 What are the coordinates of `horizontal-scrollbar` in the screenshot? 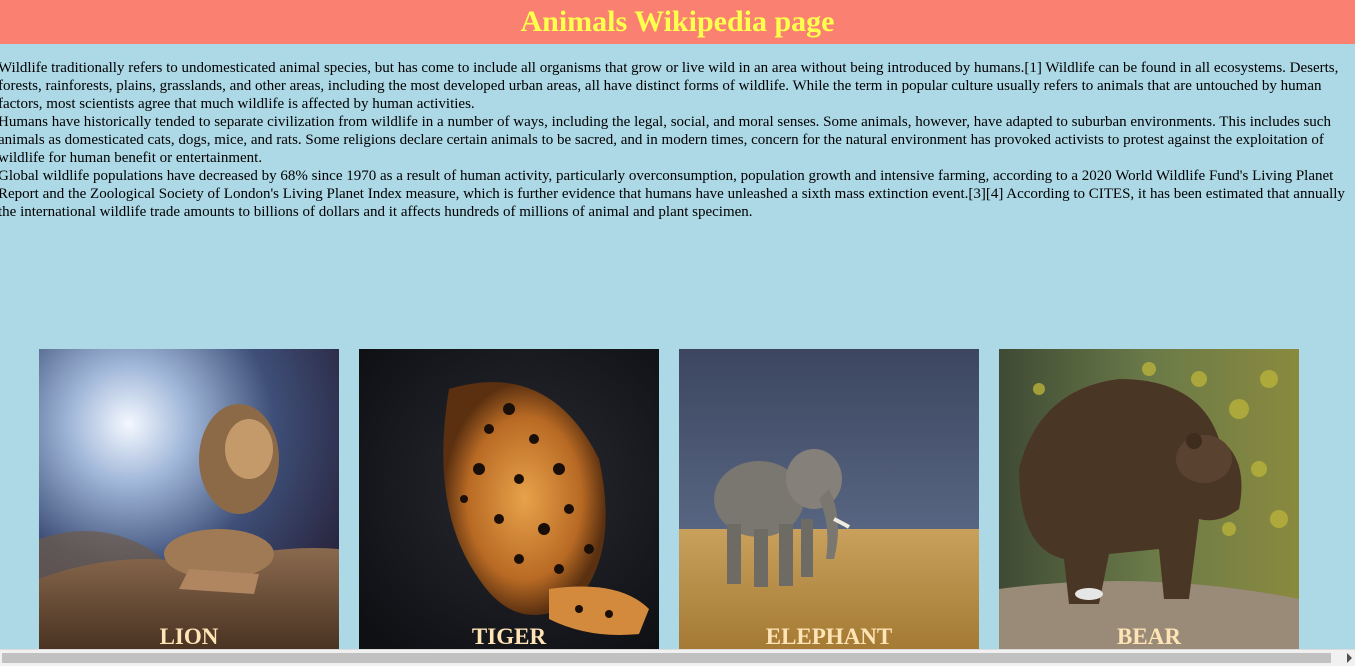 It's located at (677, 657).